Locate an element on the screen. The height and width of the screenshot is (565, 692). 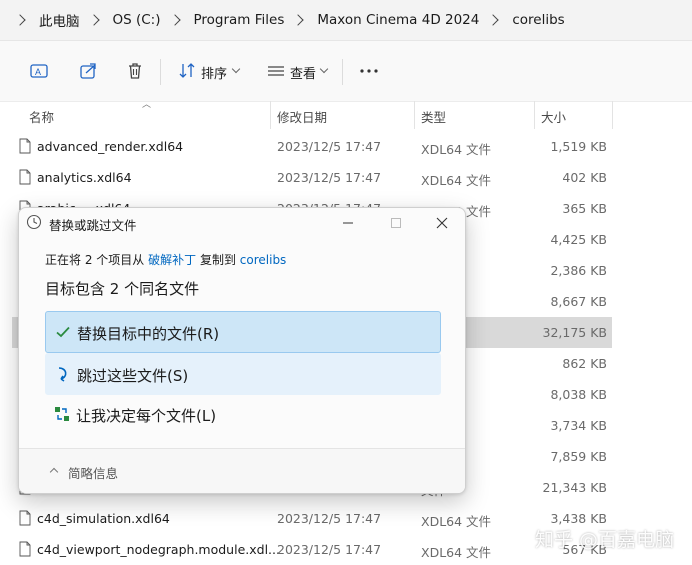
copy-status-prefix: 正在将 2 个项目从 is located at coordinates (95, 260).